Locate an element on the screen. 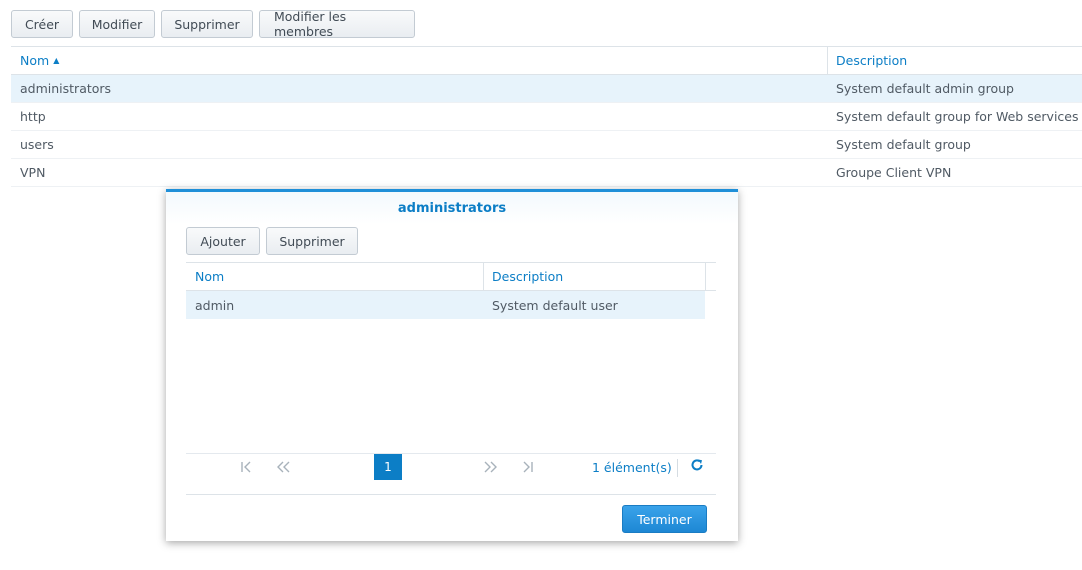 The height and width of the screenshot is (570, 1082). dialog-toolbar: Ajouter Supprimer is located at coordinates (272, 241).